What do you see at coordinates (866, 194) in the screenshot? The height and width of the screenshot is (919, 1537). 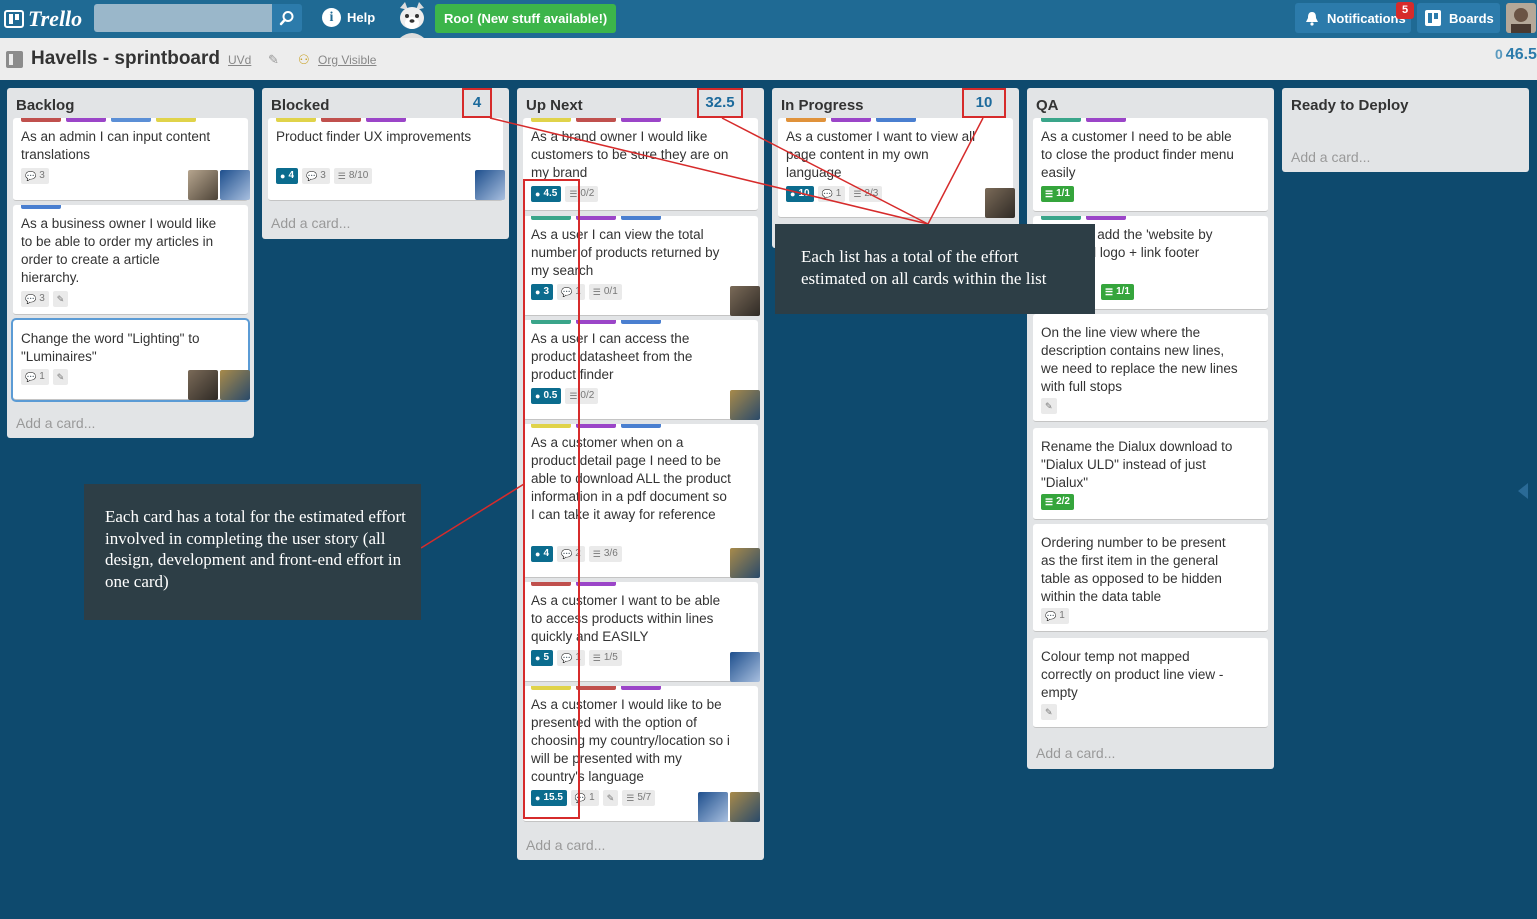 I see `checklist-badge: ☰ 2/3` at bounding box center [866, 194].